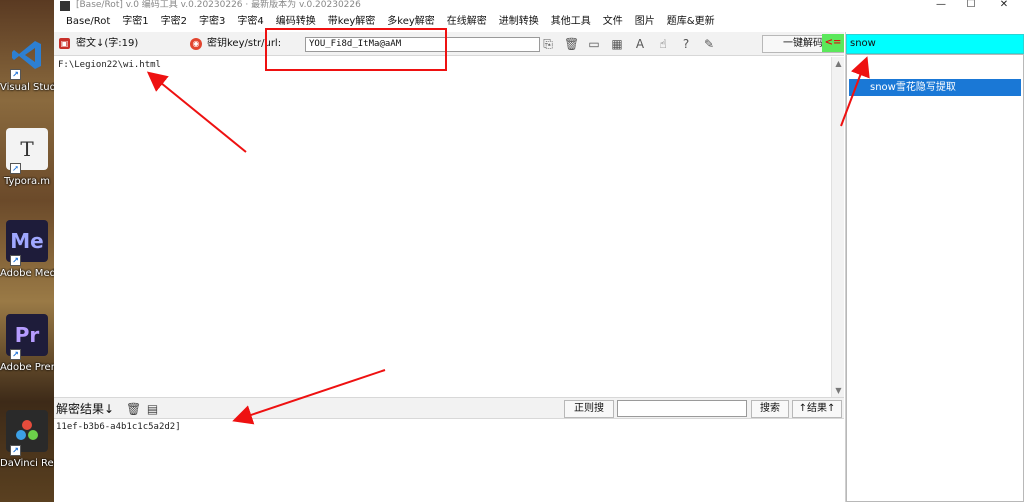 The width and height of the screenshot is (1024, 502). I want to click on app-icon, so click(65, 6).